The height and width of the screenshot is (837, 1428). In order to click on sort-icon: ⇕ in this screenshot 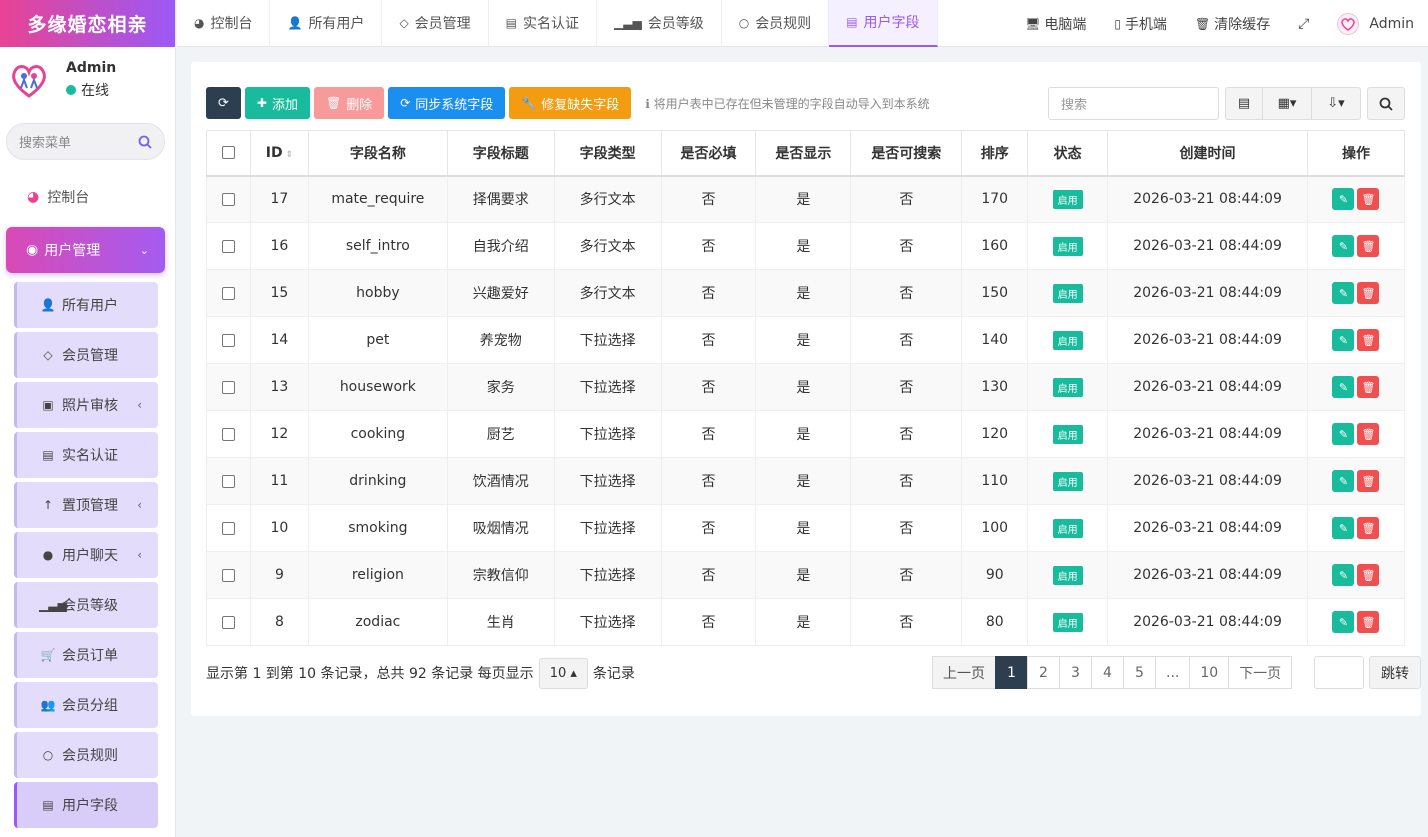, I will do `click(290, 155)`.